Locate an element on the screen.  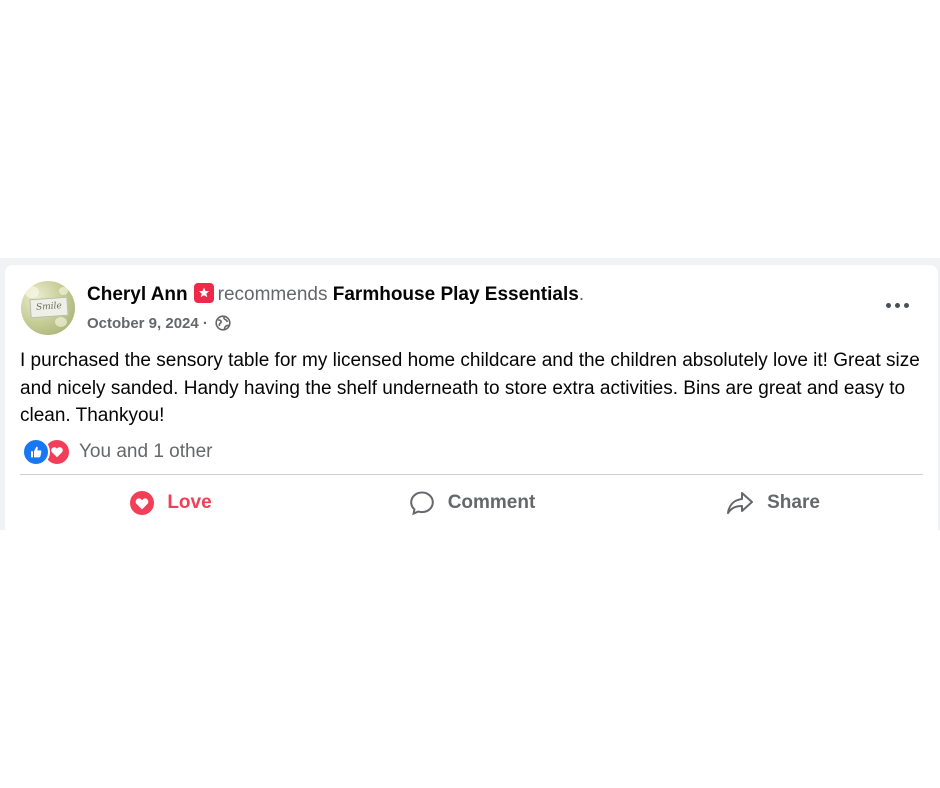
actions-divider is located at coordinates (471, 474).